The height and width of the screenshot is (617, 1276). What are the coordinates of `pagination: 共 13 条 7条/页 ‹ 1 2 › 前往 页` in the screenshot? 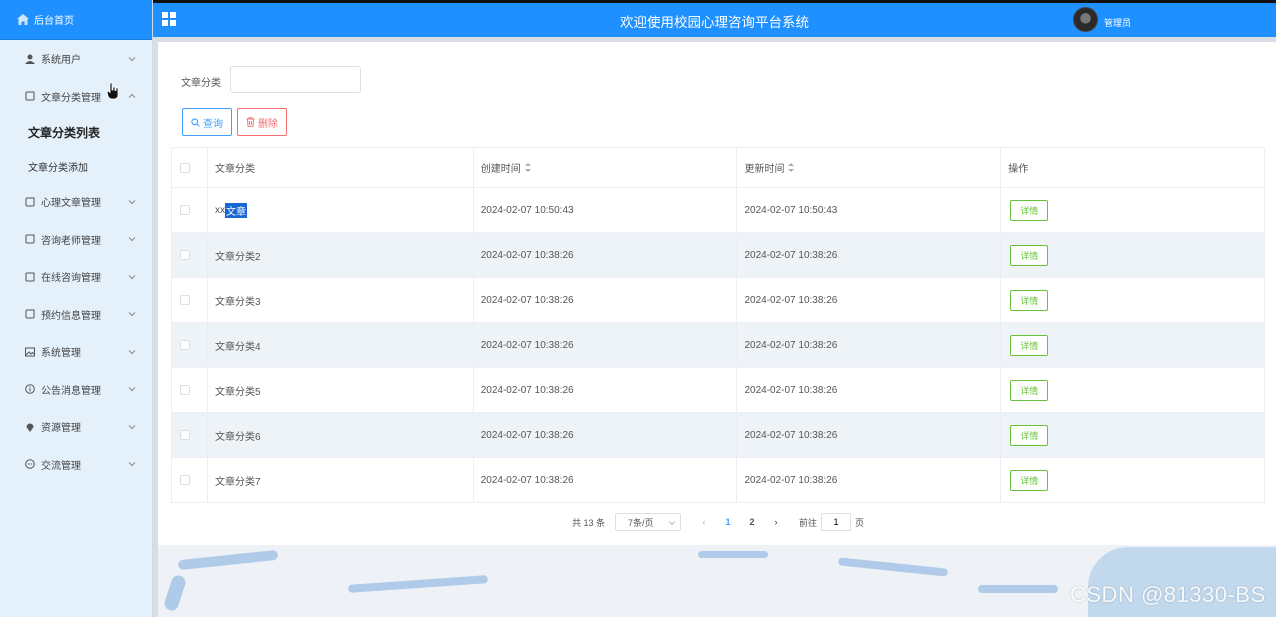 It's located at (718, 522).